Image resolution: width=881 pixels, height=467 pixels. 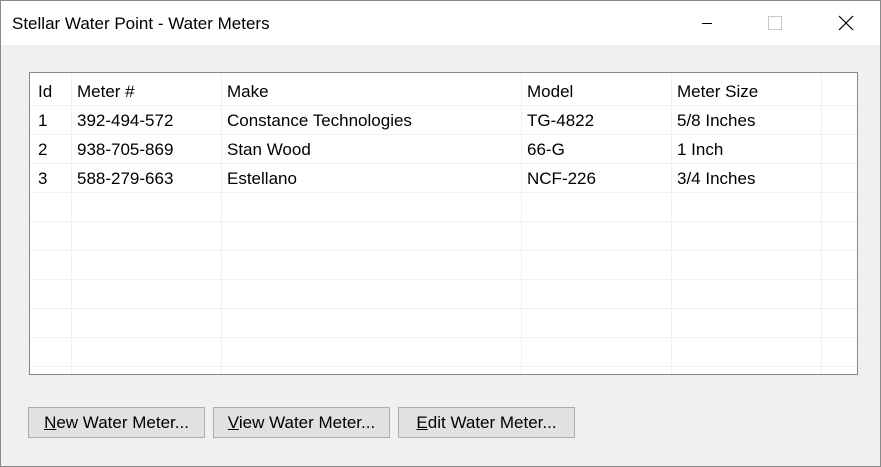 I want to click on column-header-meter-number: Meter #, so click(x=147, y=91).